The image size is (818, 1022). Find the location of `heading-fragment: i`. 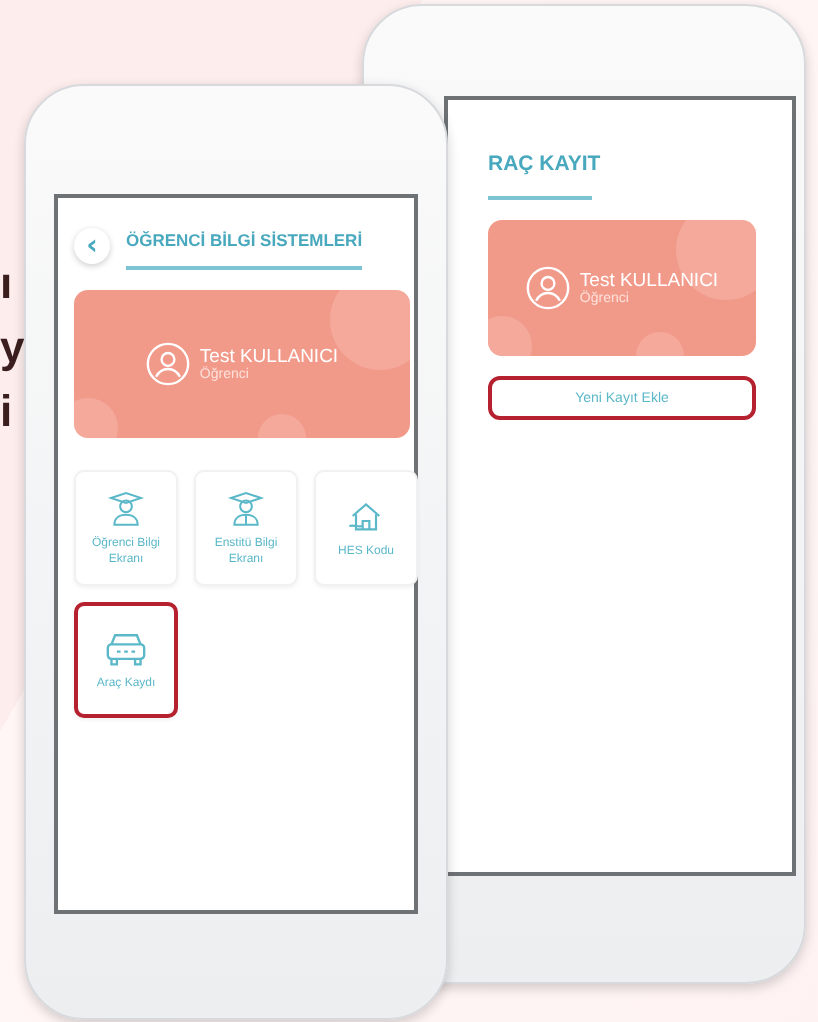

heading-fragment: i is located at coordinates (7, 412).